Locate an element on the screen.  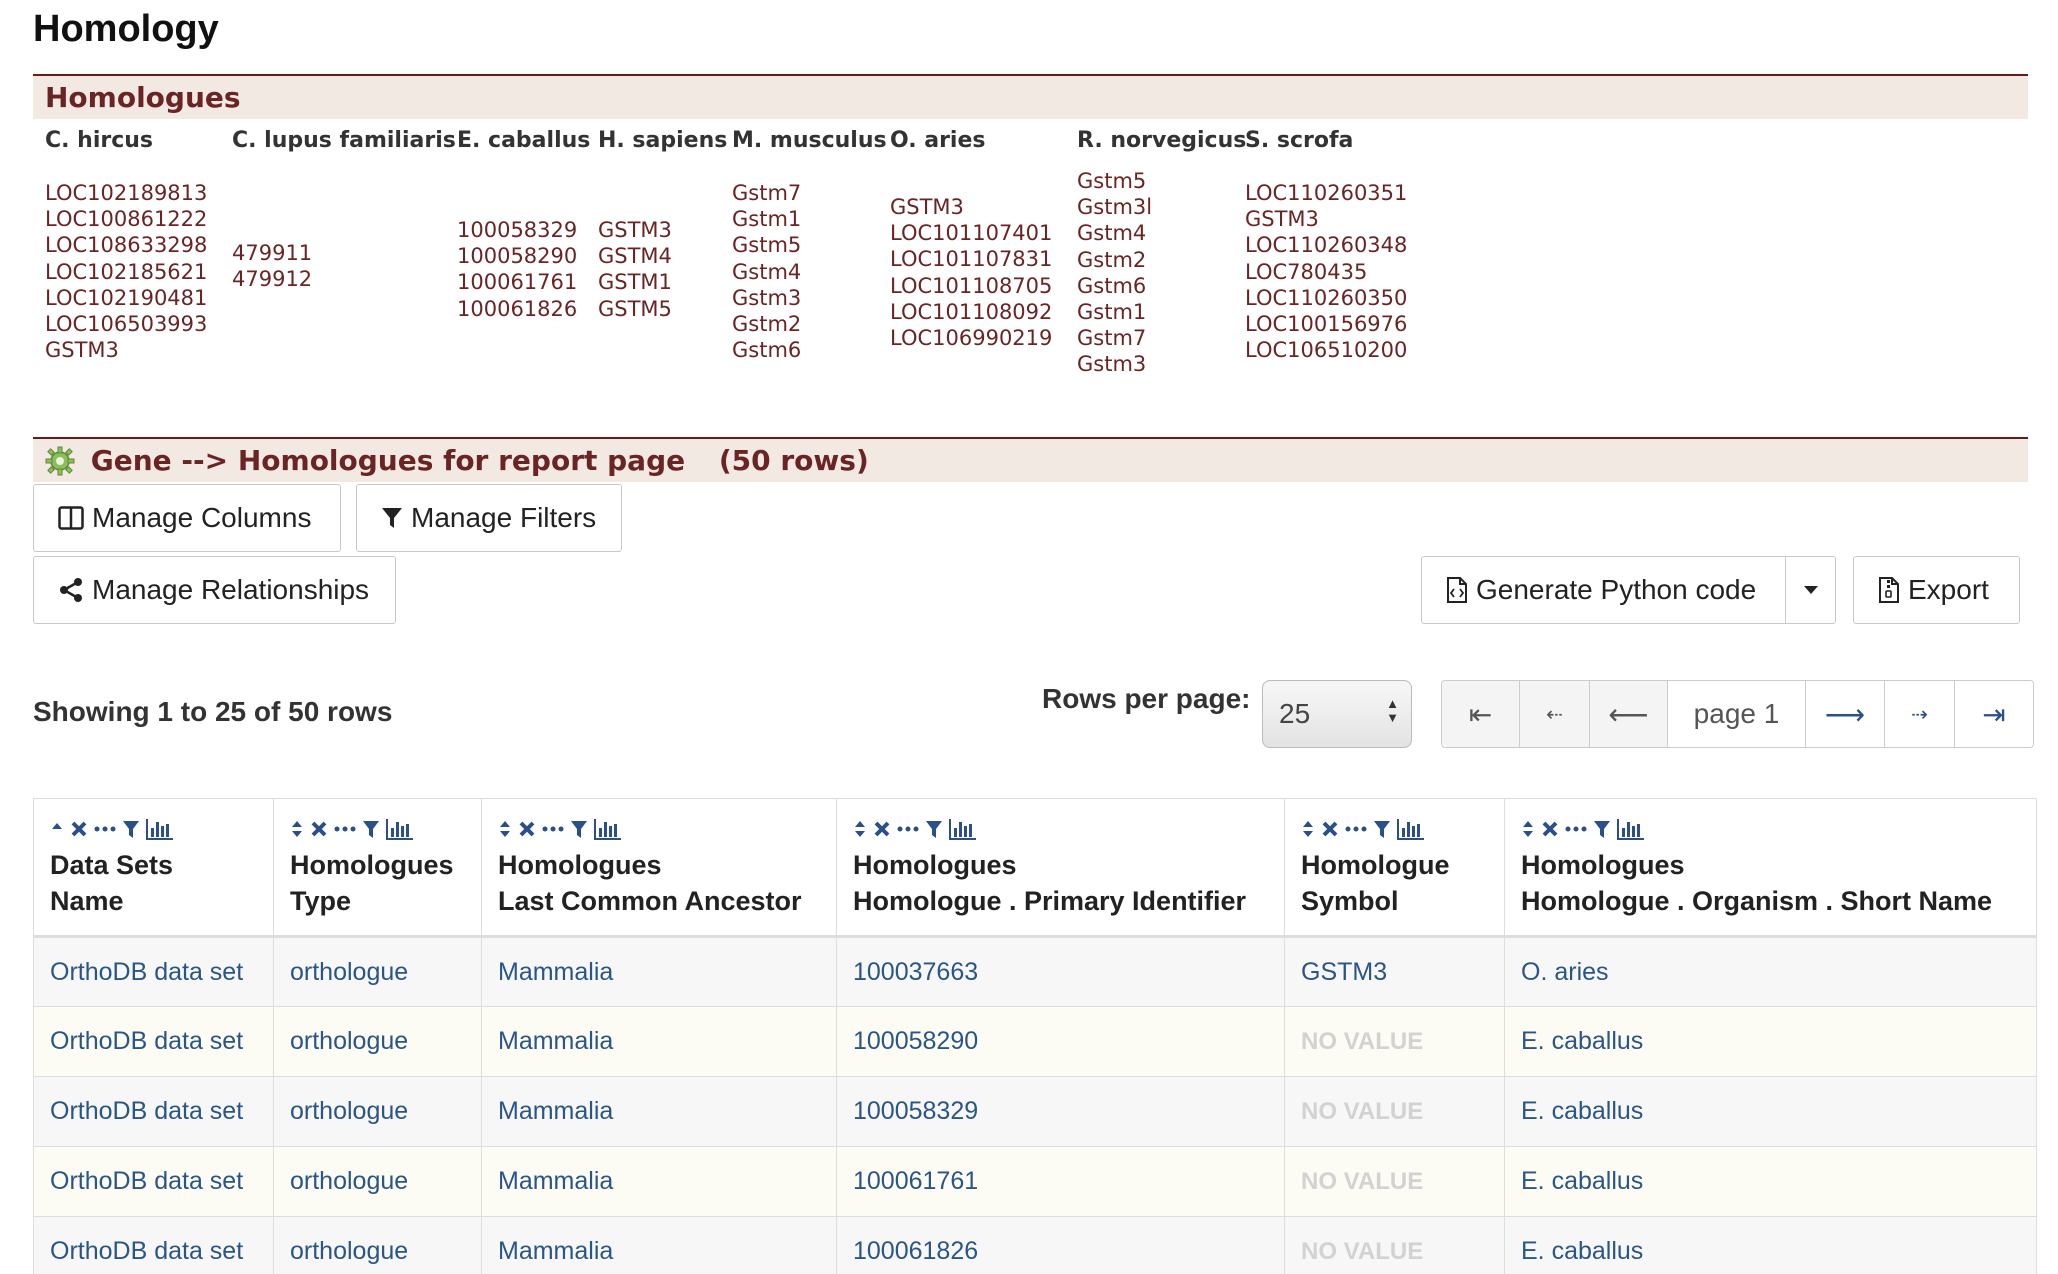
prev-block-button: ⇠ is located at coordinates (1555, 714).